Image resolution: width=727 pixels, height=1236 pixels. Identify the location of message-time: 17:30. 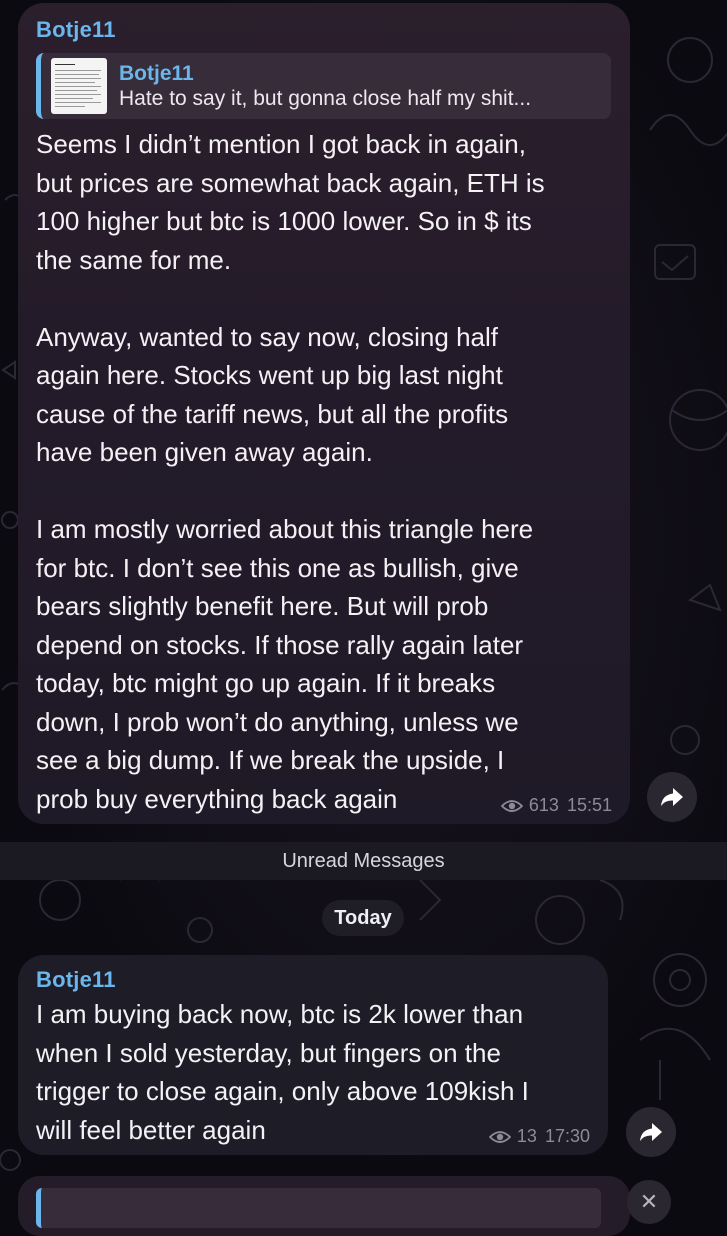
(567, 1136).